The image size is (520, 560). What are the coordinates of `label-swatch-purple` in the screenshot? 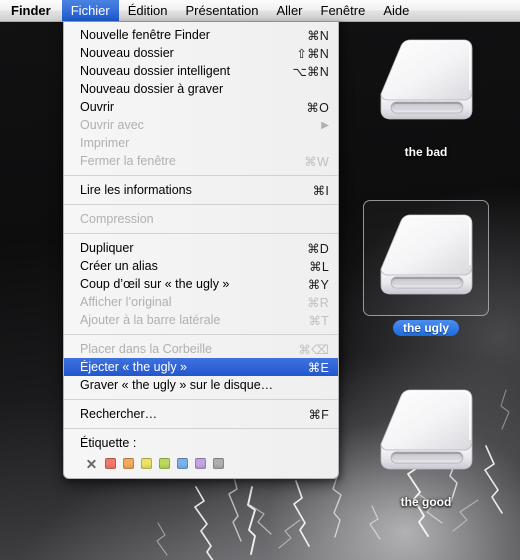 It's located at (200, 463).